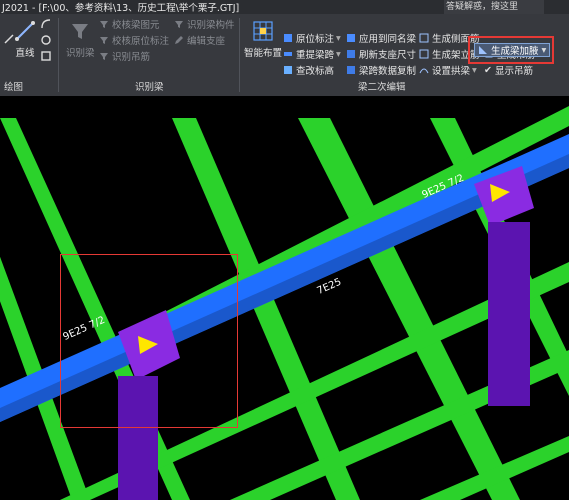 The width and height of the screenshot is (569, 500). What do you see at coordinates (121, 8) in the screenshot?
I see `window-title: J2021 - [F:\00、参考资料\13、历史工程\举个栗子.GTJ]` at bounding box center [121, 8].